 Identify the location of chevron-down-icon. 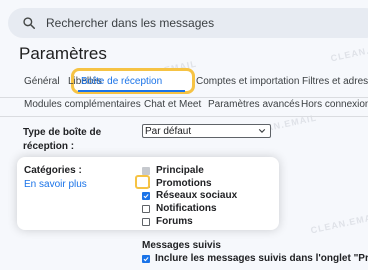
(262, 131).